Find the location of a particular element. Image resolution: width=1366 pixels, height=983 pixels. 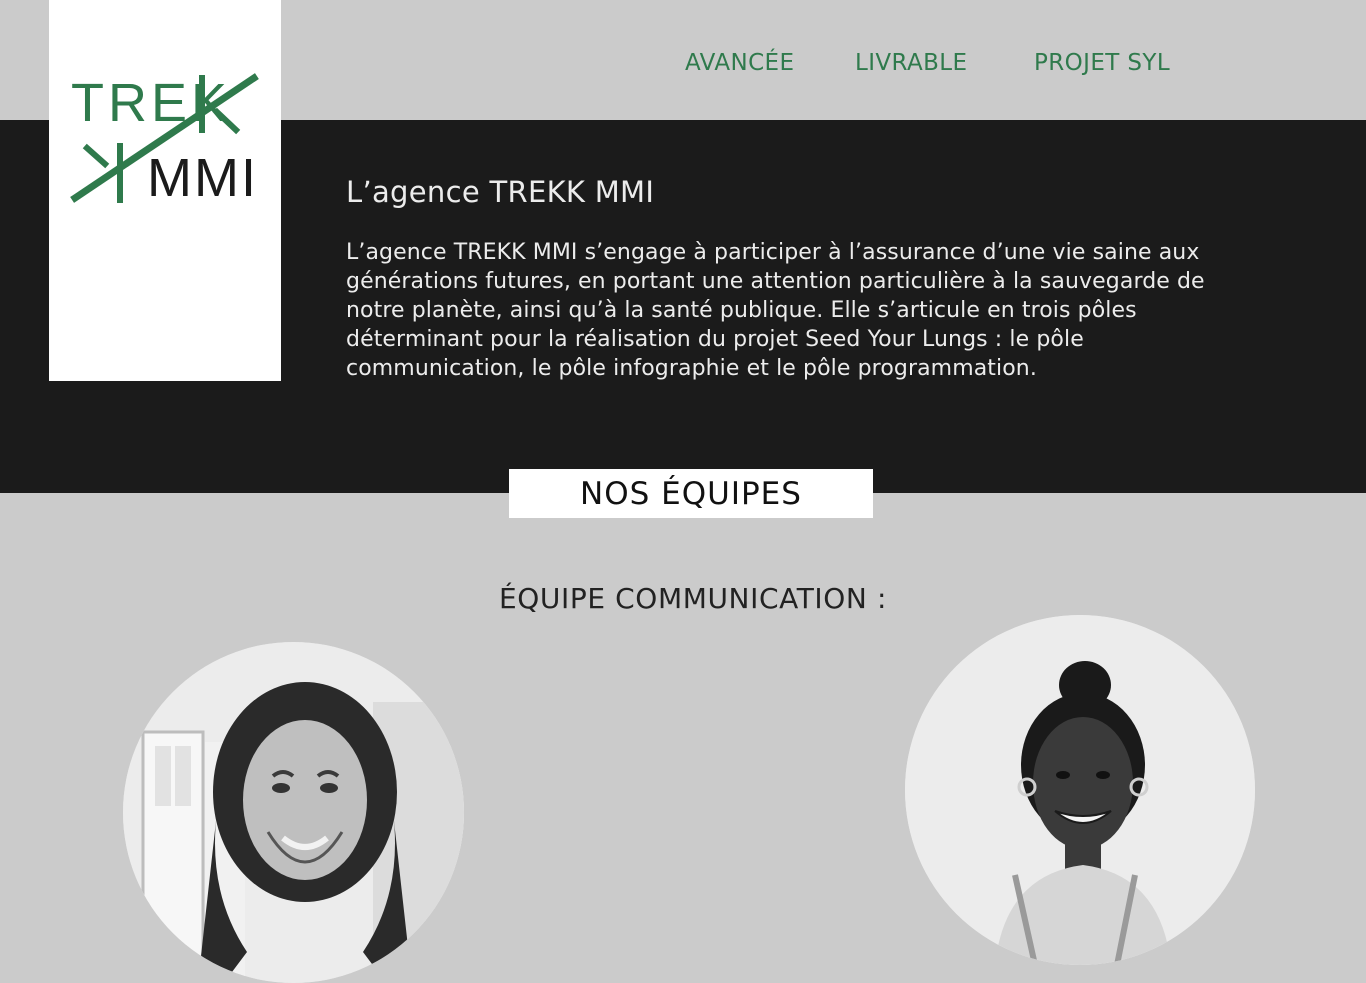

member-photo-woman-hair-bun is located at coordinates (1080, 790).